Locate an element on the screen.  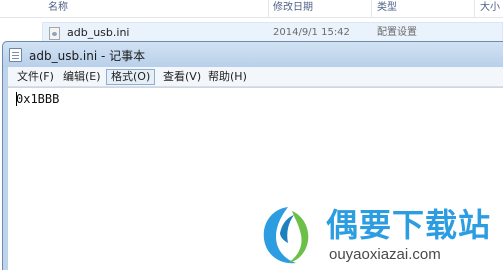
file-type: 配置设置 is located at coordinates (397, 32).